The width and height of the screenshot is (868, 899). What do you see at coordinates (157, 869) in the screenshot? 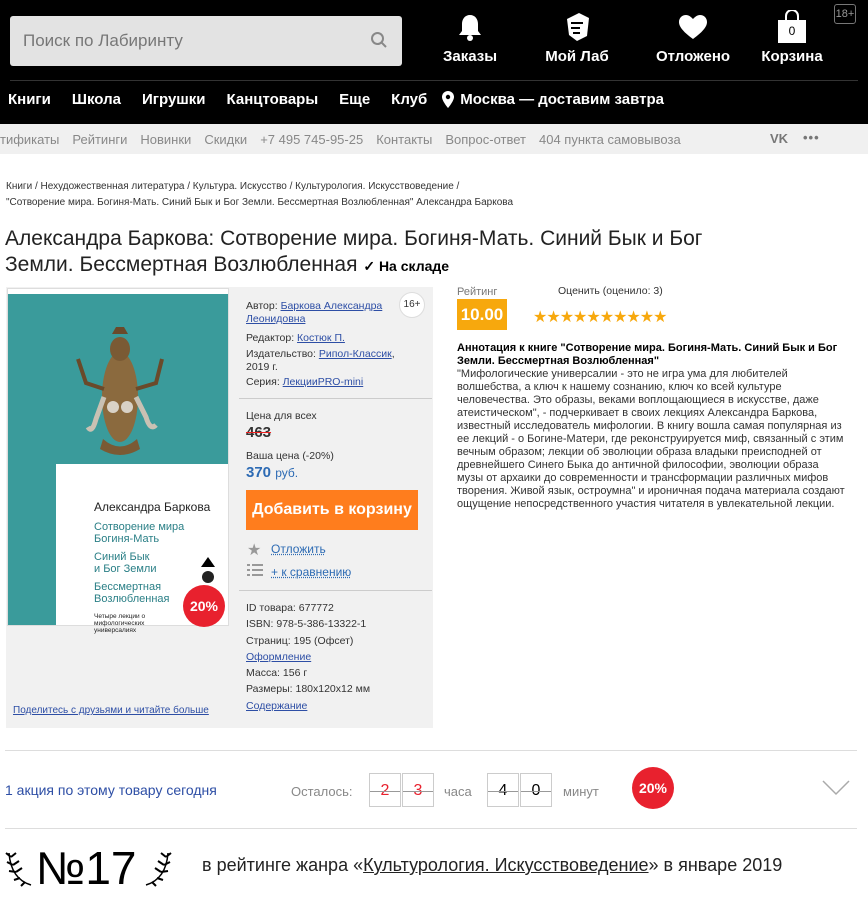
I see `laurel-right-icon` at bounding box center [157, 869].